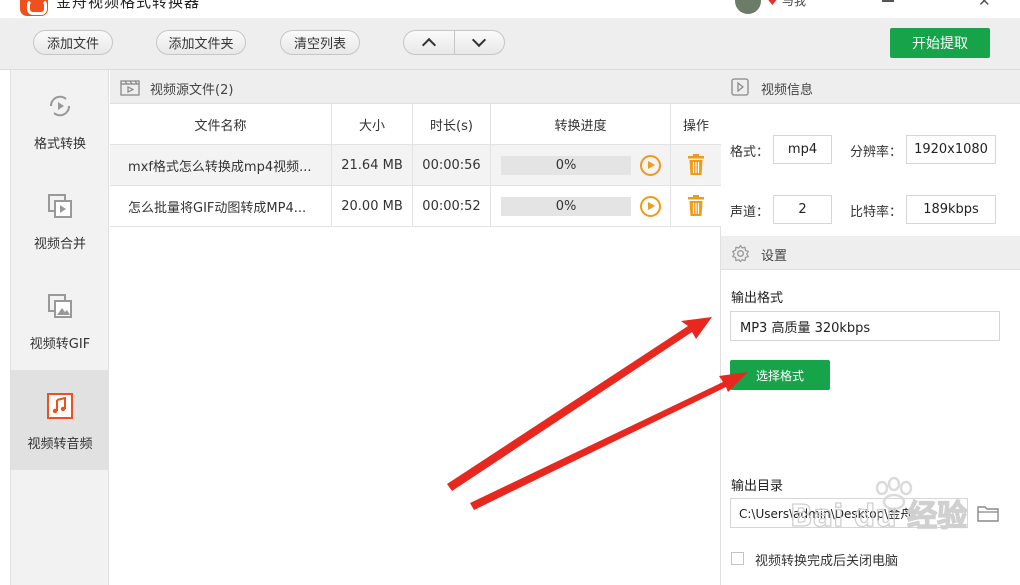 Image resolution: width=1020 pixels, height=585 pixels. I want to click on output-format-label: 输出格式, so click(757, 298).